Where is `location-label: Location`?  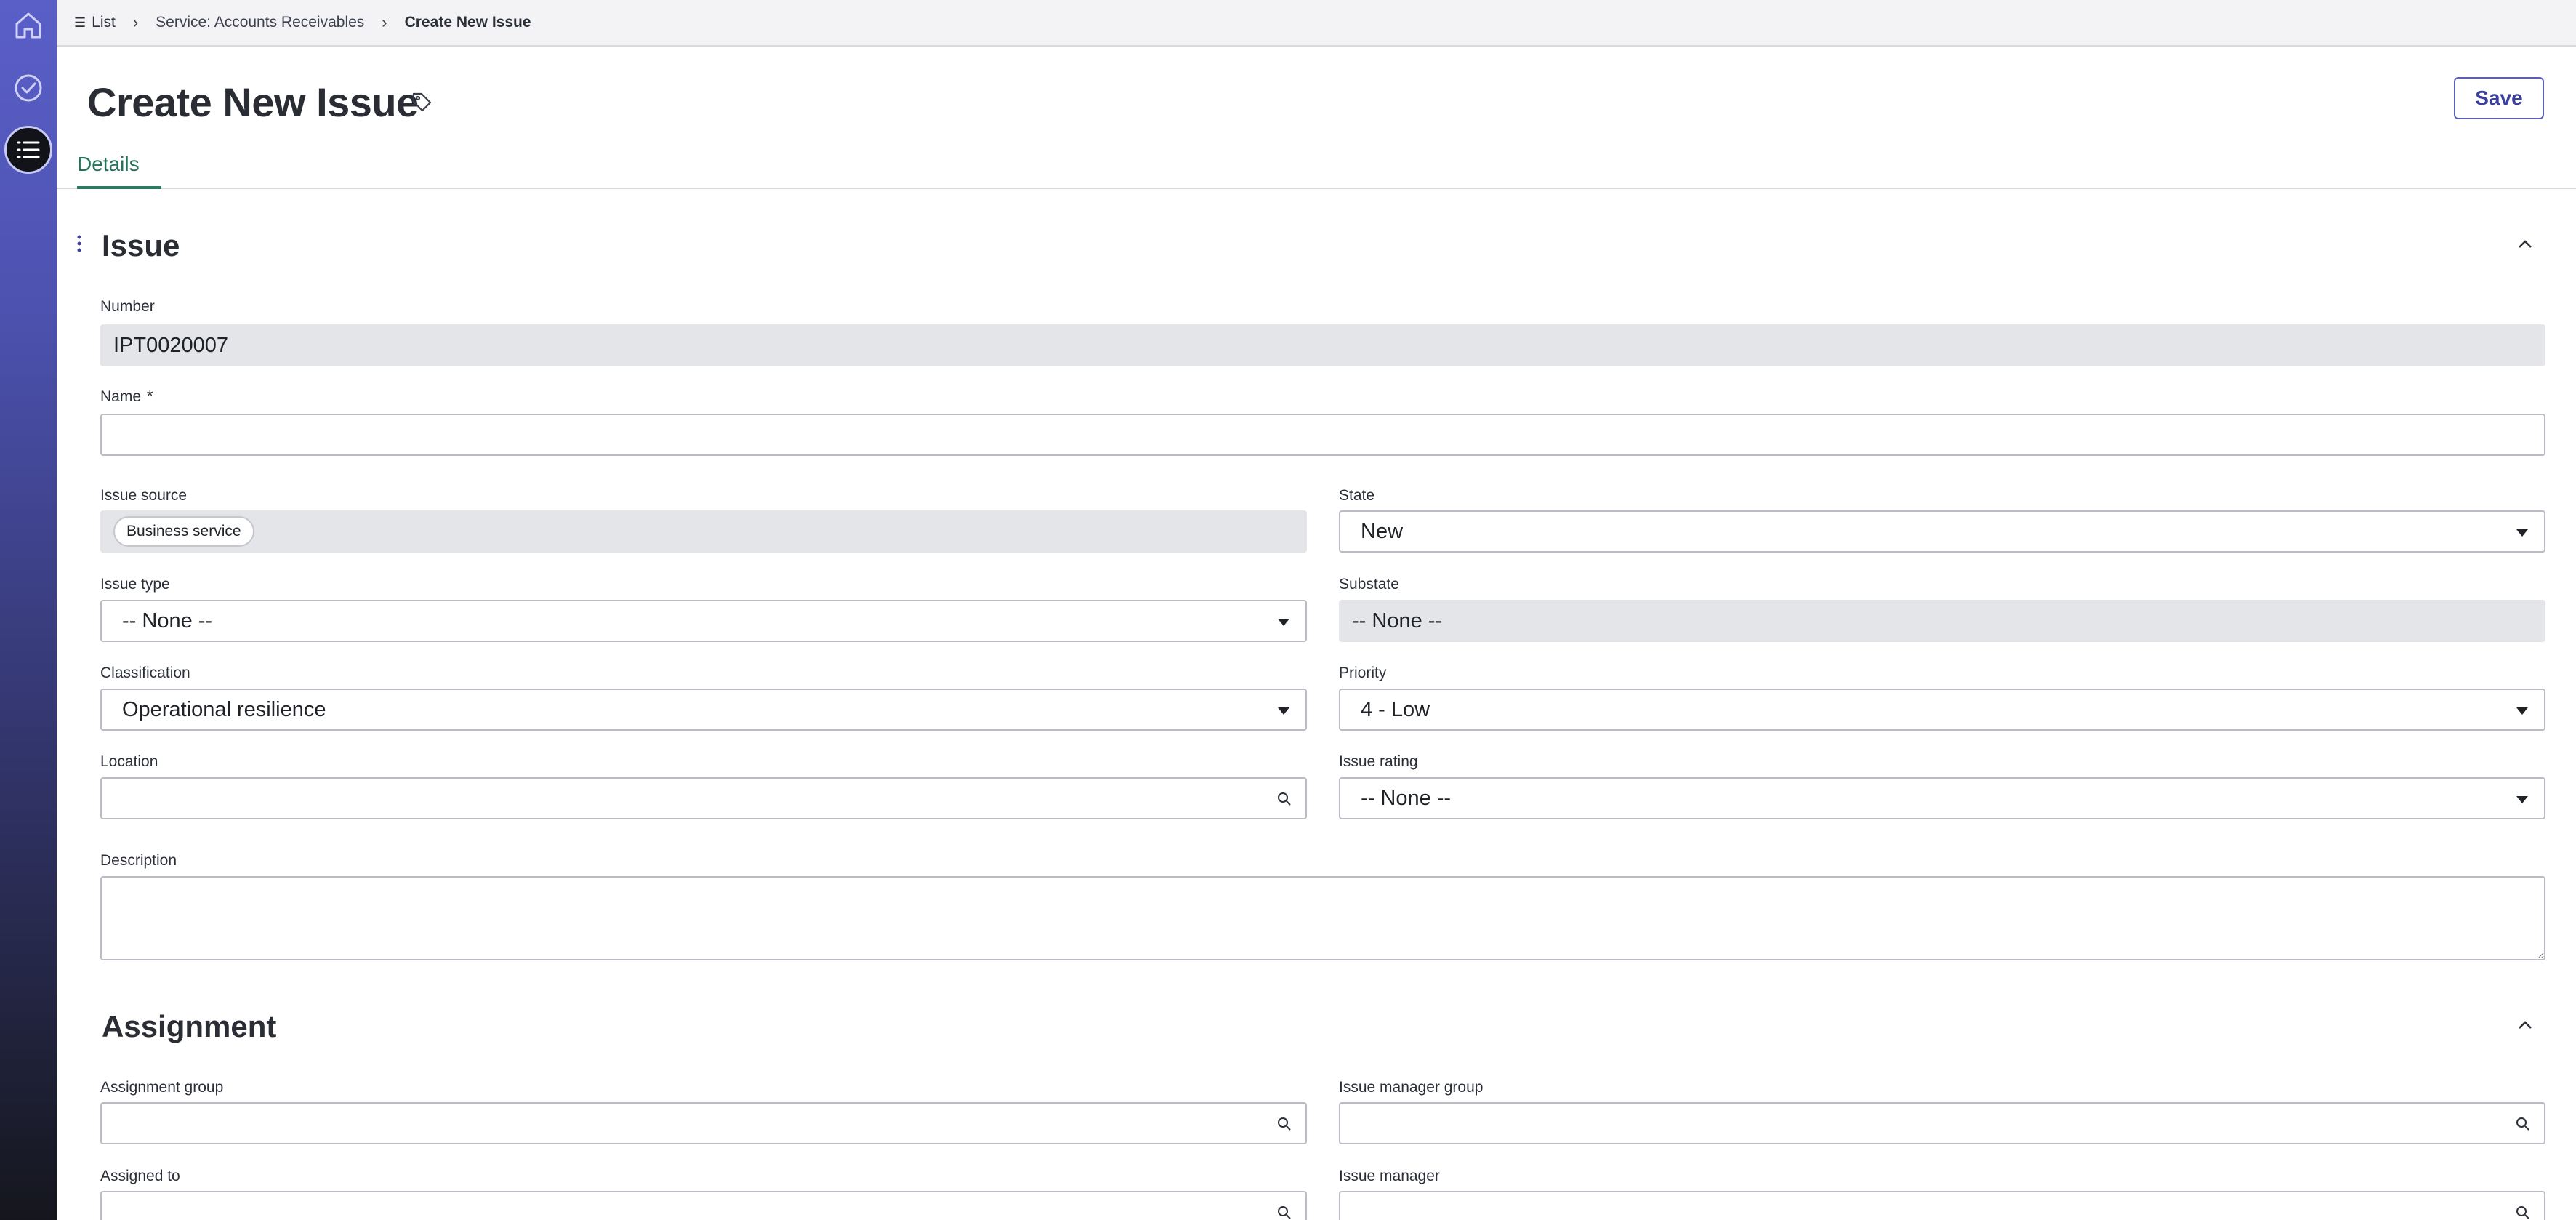
location-label: Location is located at coordinates (129, 761).